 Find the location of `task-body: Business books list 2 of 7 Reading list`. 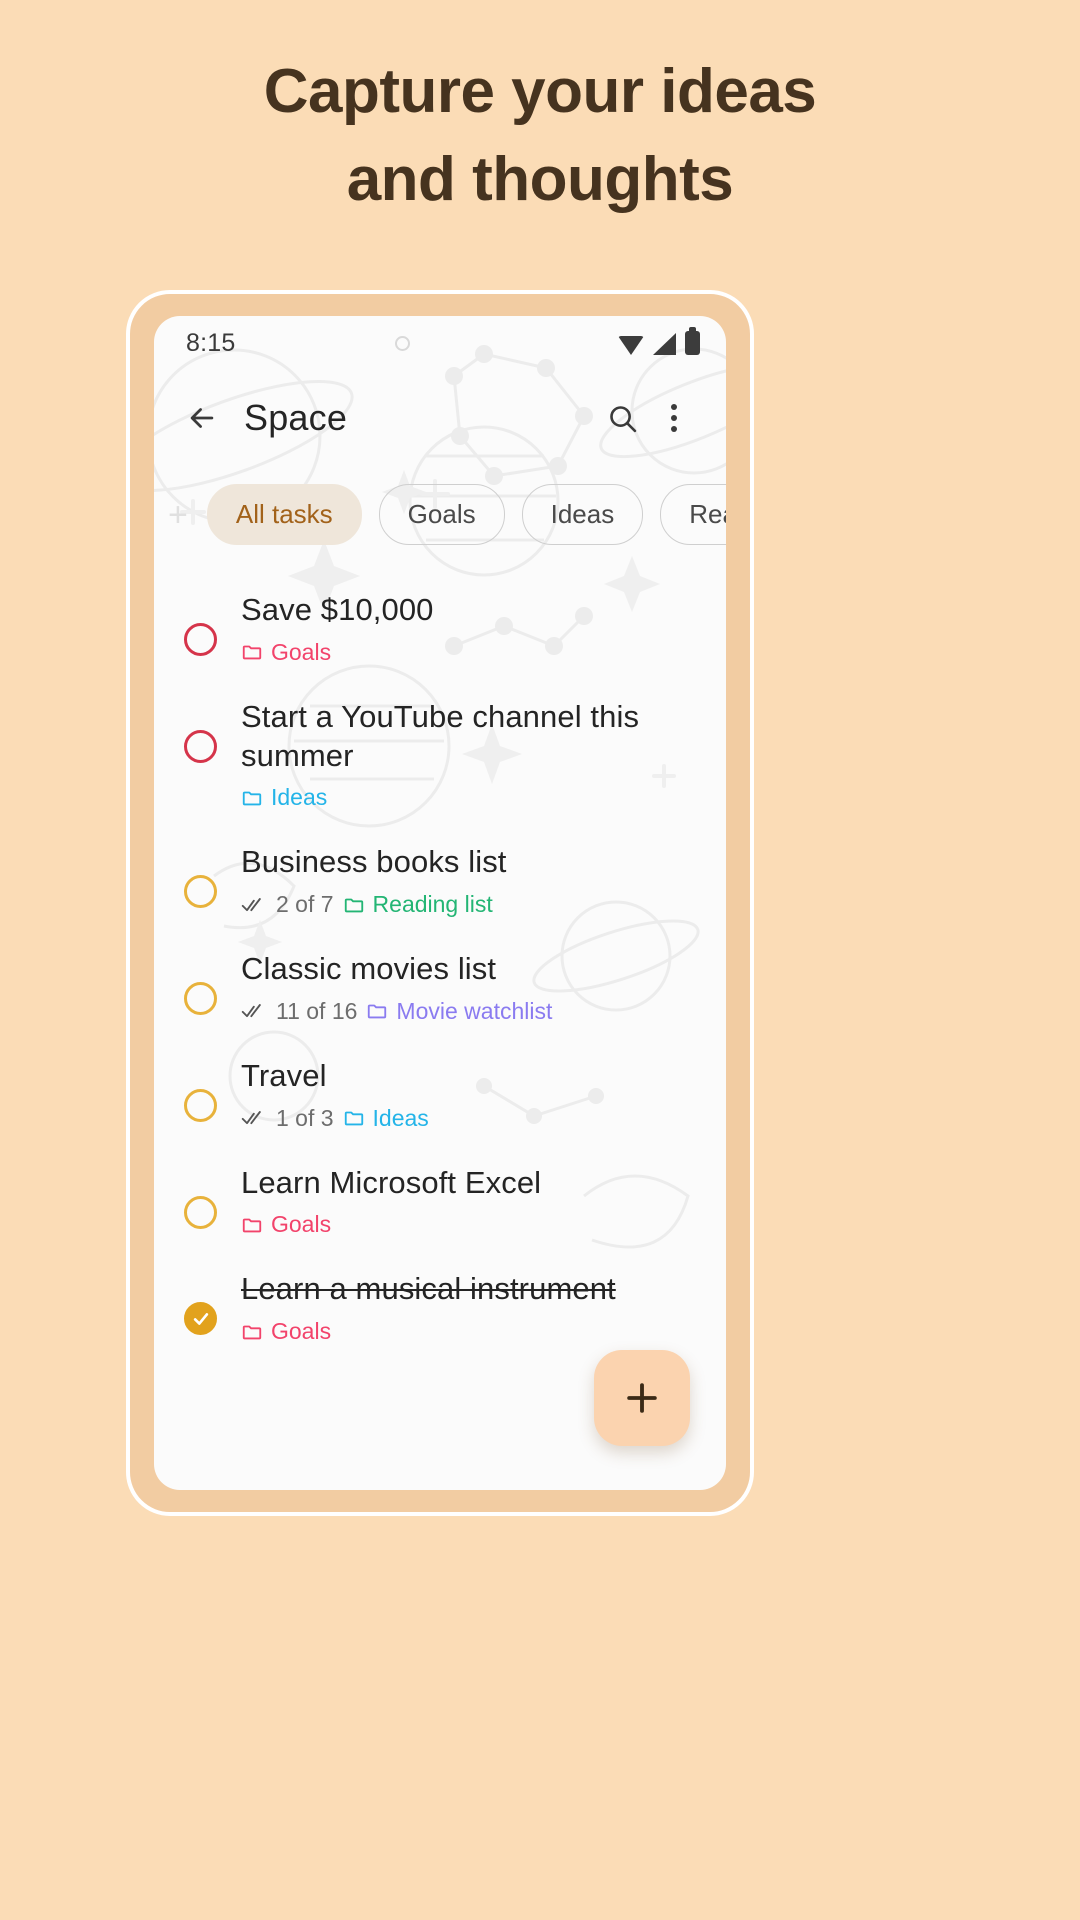

task-body: Business books list 2 of 7 Reading list is located at coordinates (470, 880).